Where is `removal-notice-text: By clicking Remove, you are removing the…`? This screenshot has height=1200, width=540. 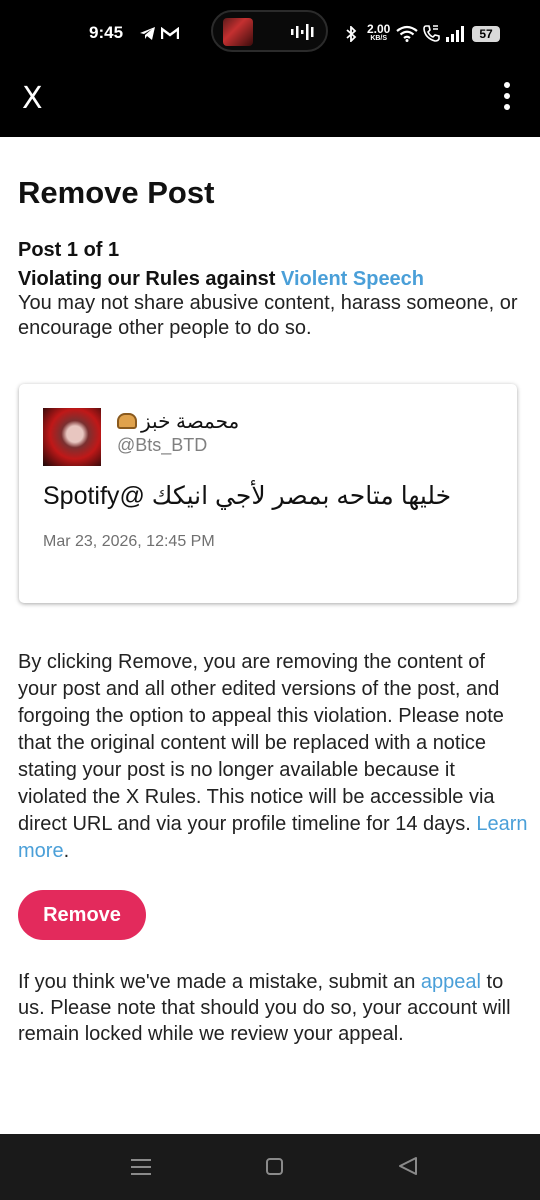 removal-notice-text: By clicking Remove, you are removing the… is located at coordinates (261, 743).